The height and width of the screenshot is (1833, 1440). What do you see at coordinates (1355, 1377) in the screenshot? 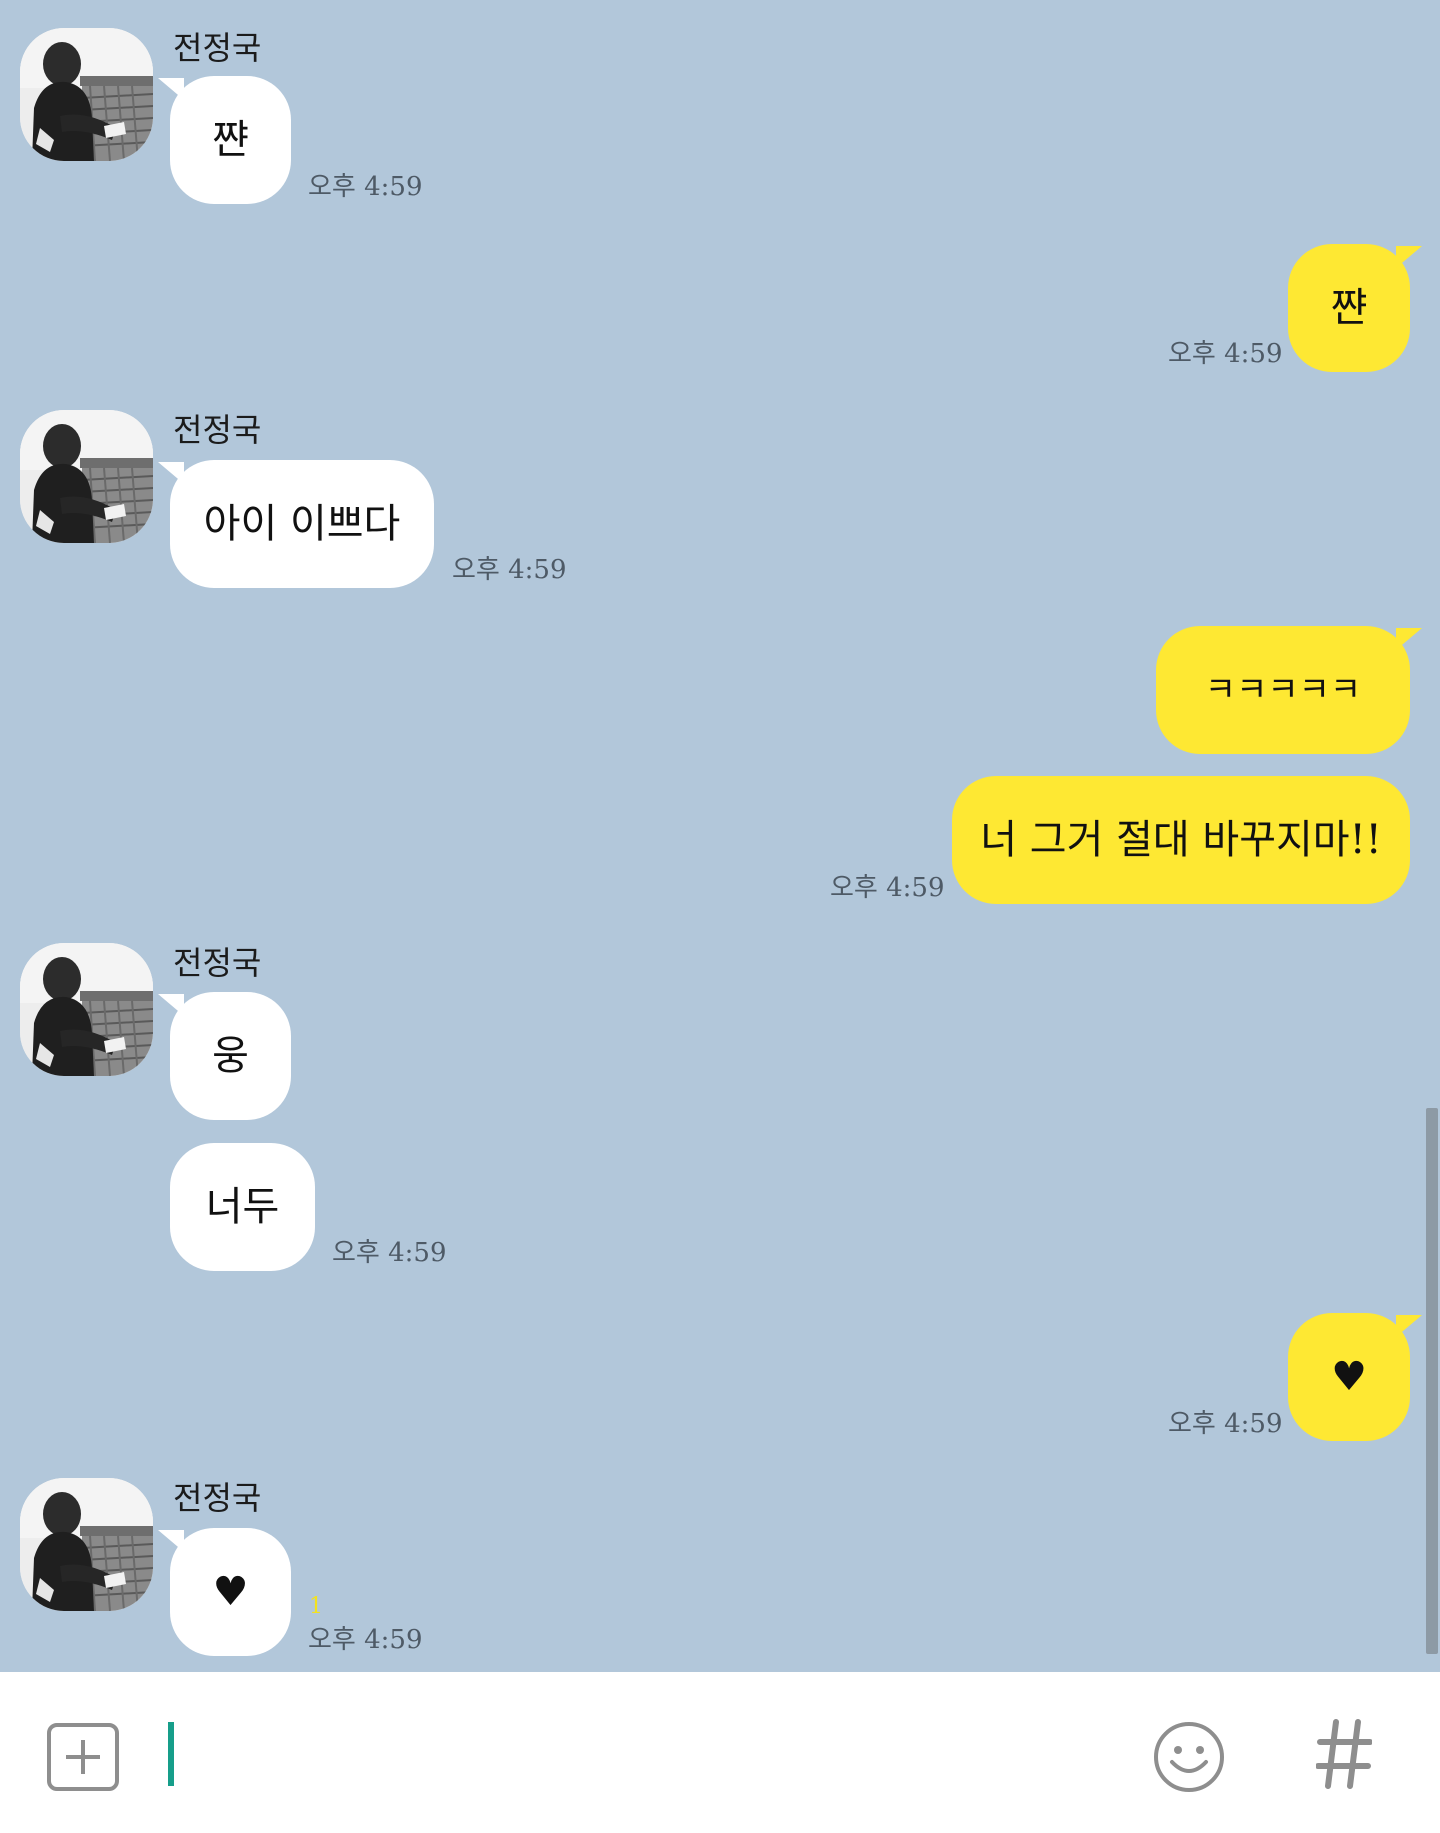
I see `message-bubble-sent: ♥` at bounding box center [1355, 1377].